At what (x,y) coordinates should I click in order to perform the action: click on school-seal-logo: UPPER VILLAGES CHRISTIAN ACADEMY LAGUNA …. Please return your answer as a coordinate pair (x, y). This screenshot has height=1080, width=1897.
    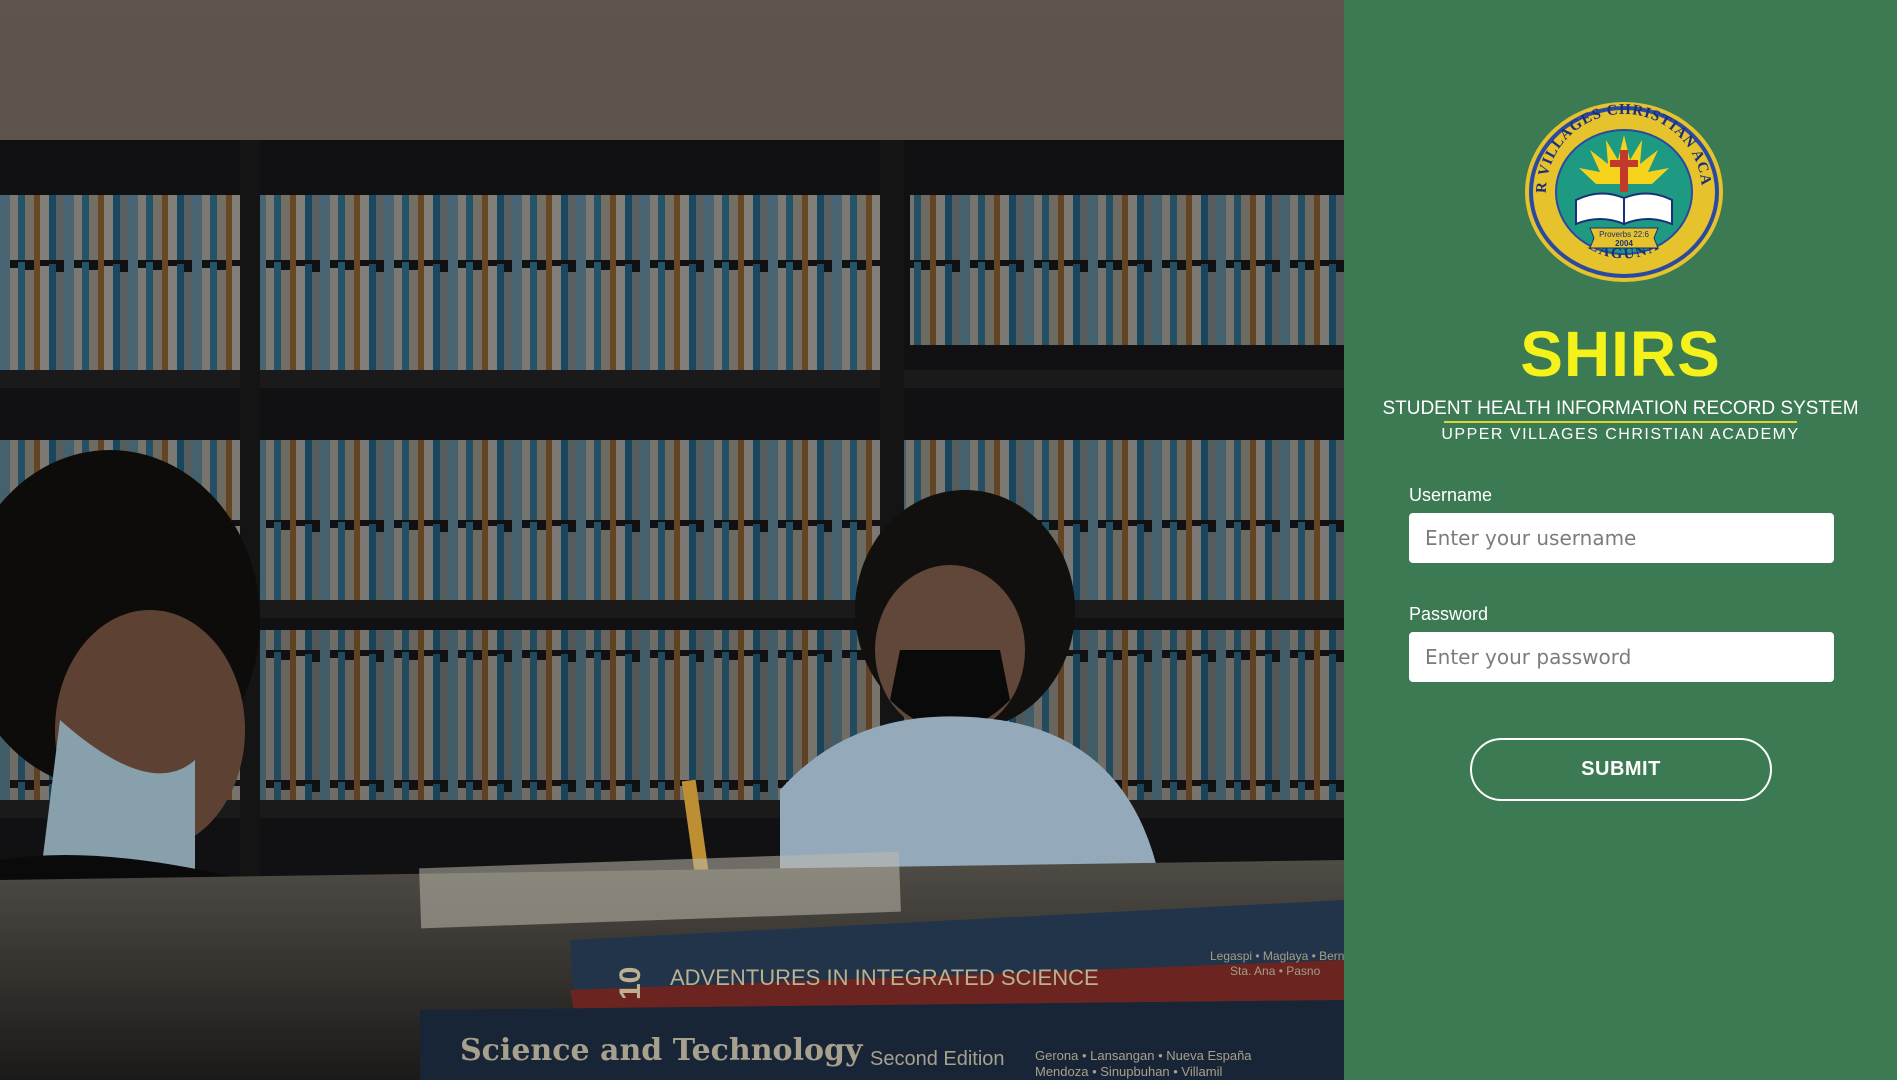
    Looking at the image, I should click on (1623, 191).